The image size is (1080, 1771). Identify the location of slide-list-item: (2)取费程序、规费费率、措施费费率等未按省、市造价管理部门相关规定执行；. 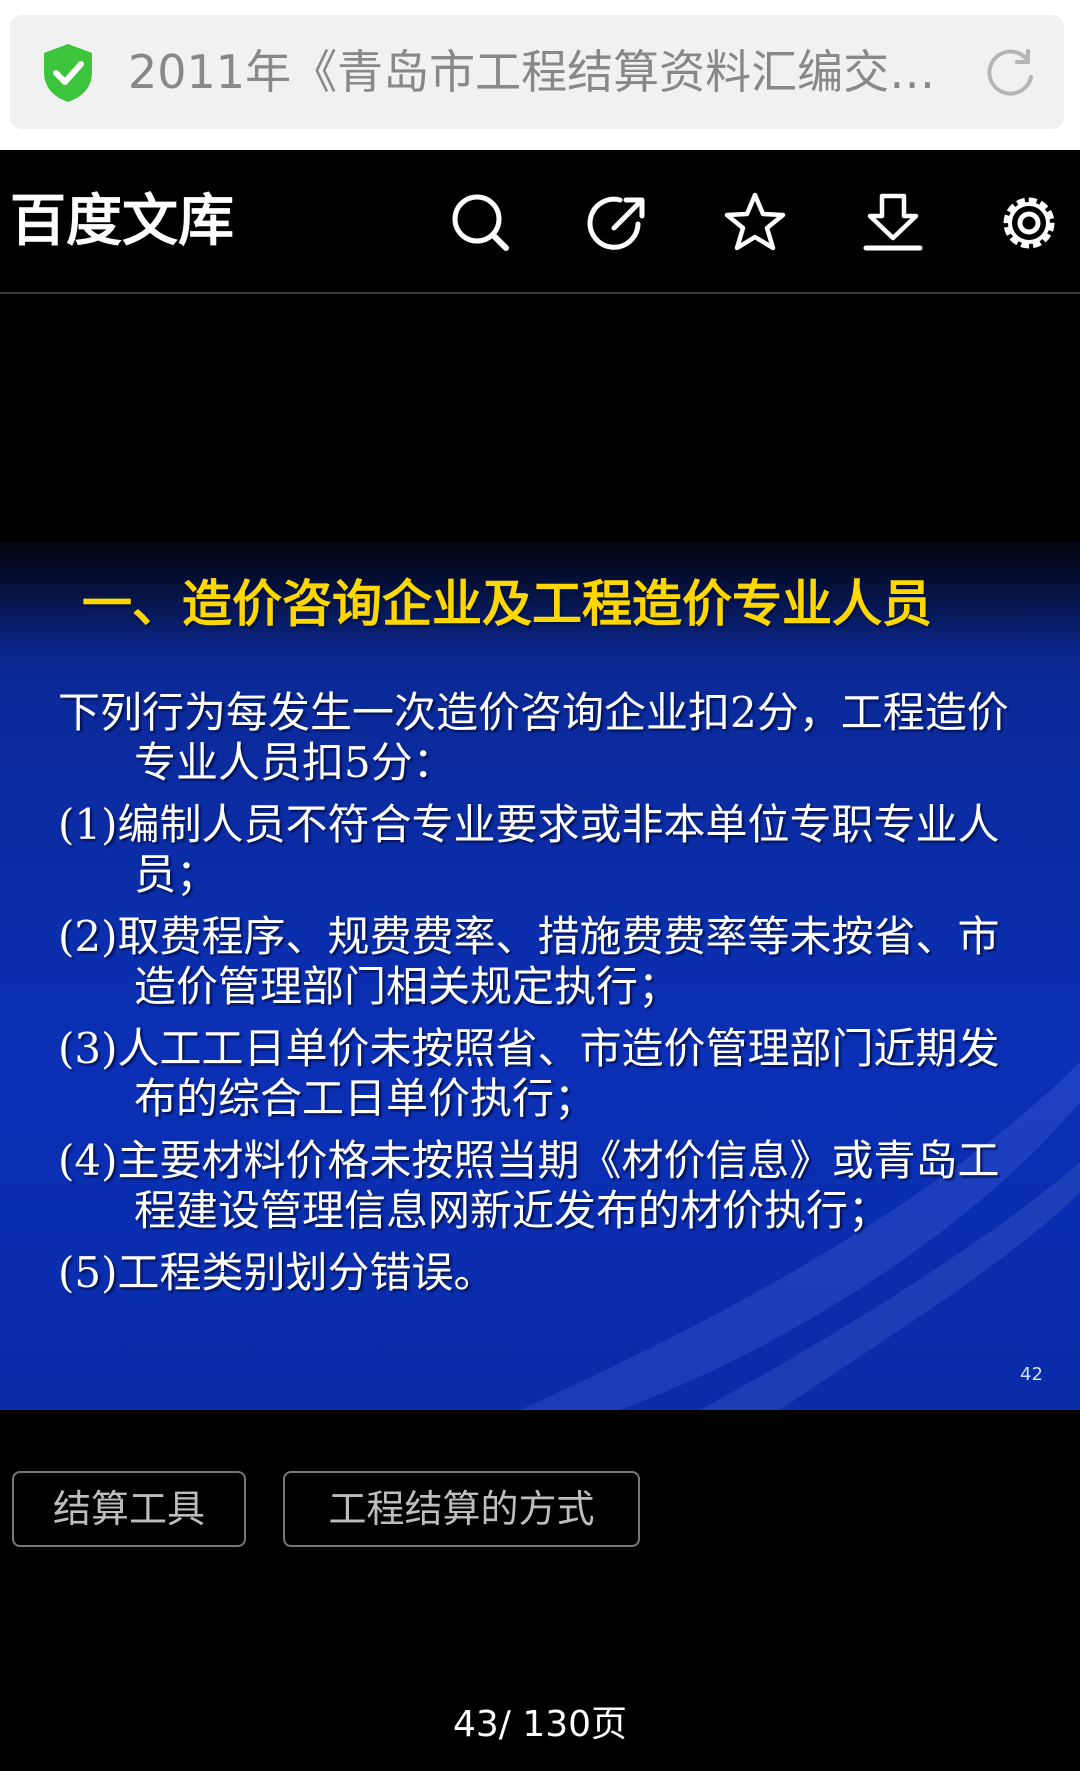
(529, 961).